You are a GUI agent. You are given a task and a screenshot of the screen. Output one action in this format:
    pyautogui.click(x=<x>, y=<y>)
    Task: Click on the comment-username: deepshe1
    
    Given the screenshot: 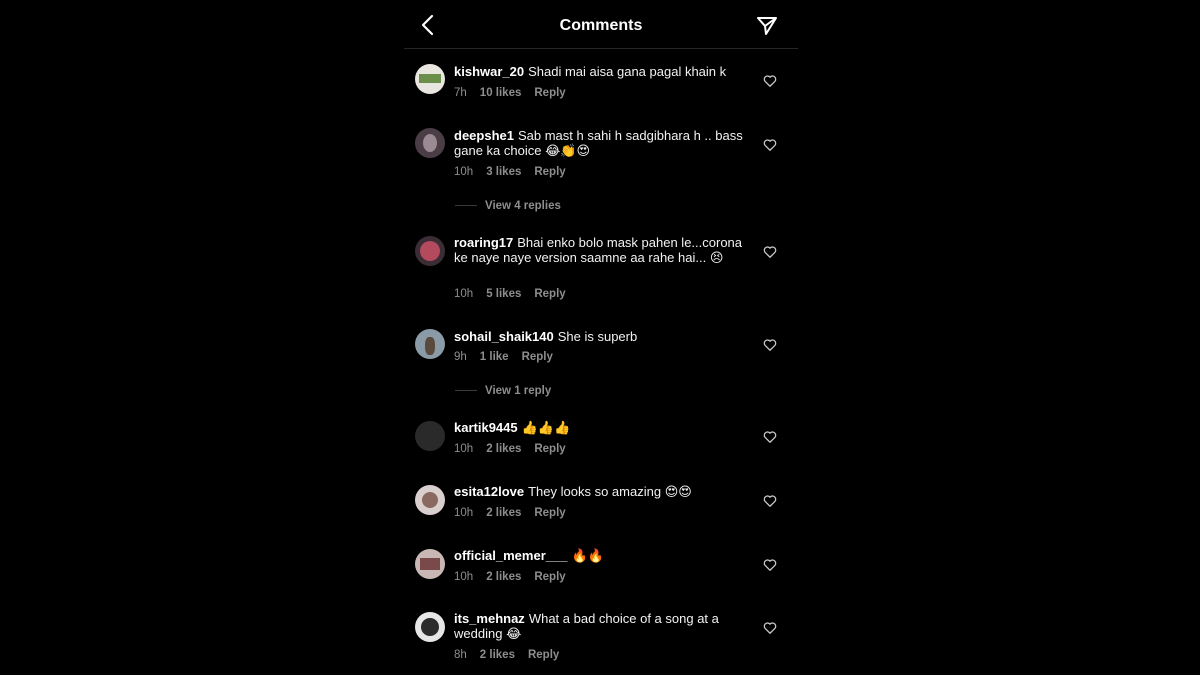 What is the action you would take?
    pyautogui.click(x=484, y=135)
    